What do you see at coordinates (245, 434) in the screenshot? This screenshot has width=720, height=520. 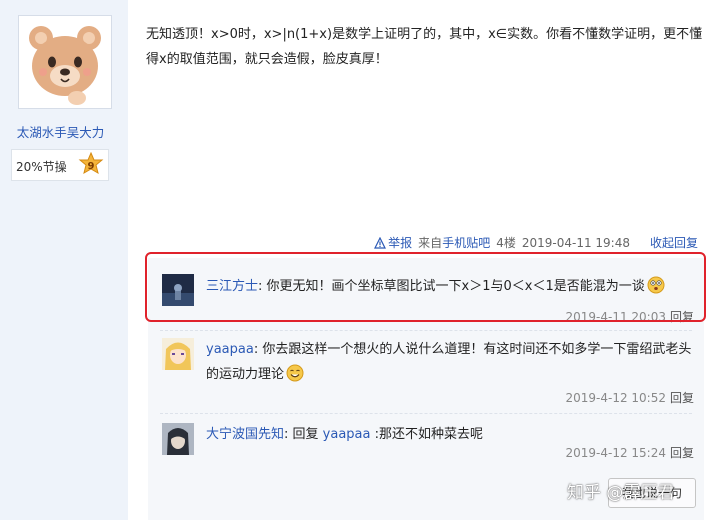 I see `reply-username: 大宁波国先知` at bounding box center [245, 434].